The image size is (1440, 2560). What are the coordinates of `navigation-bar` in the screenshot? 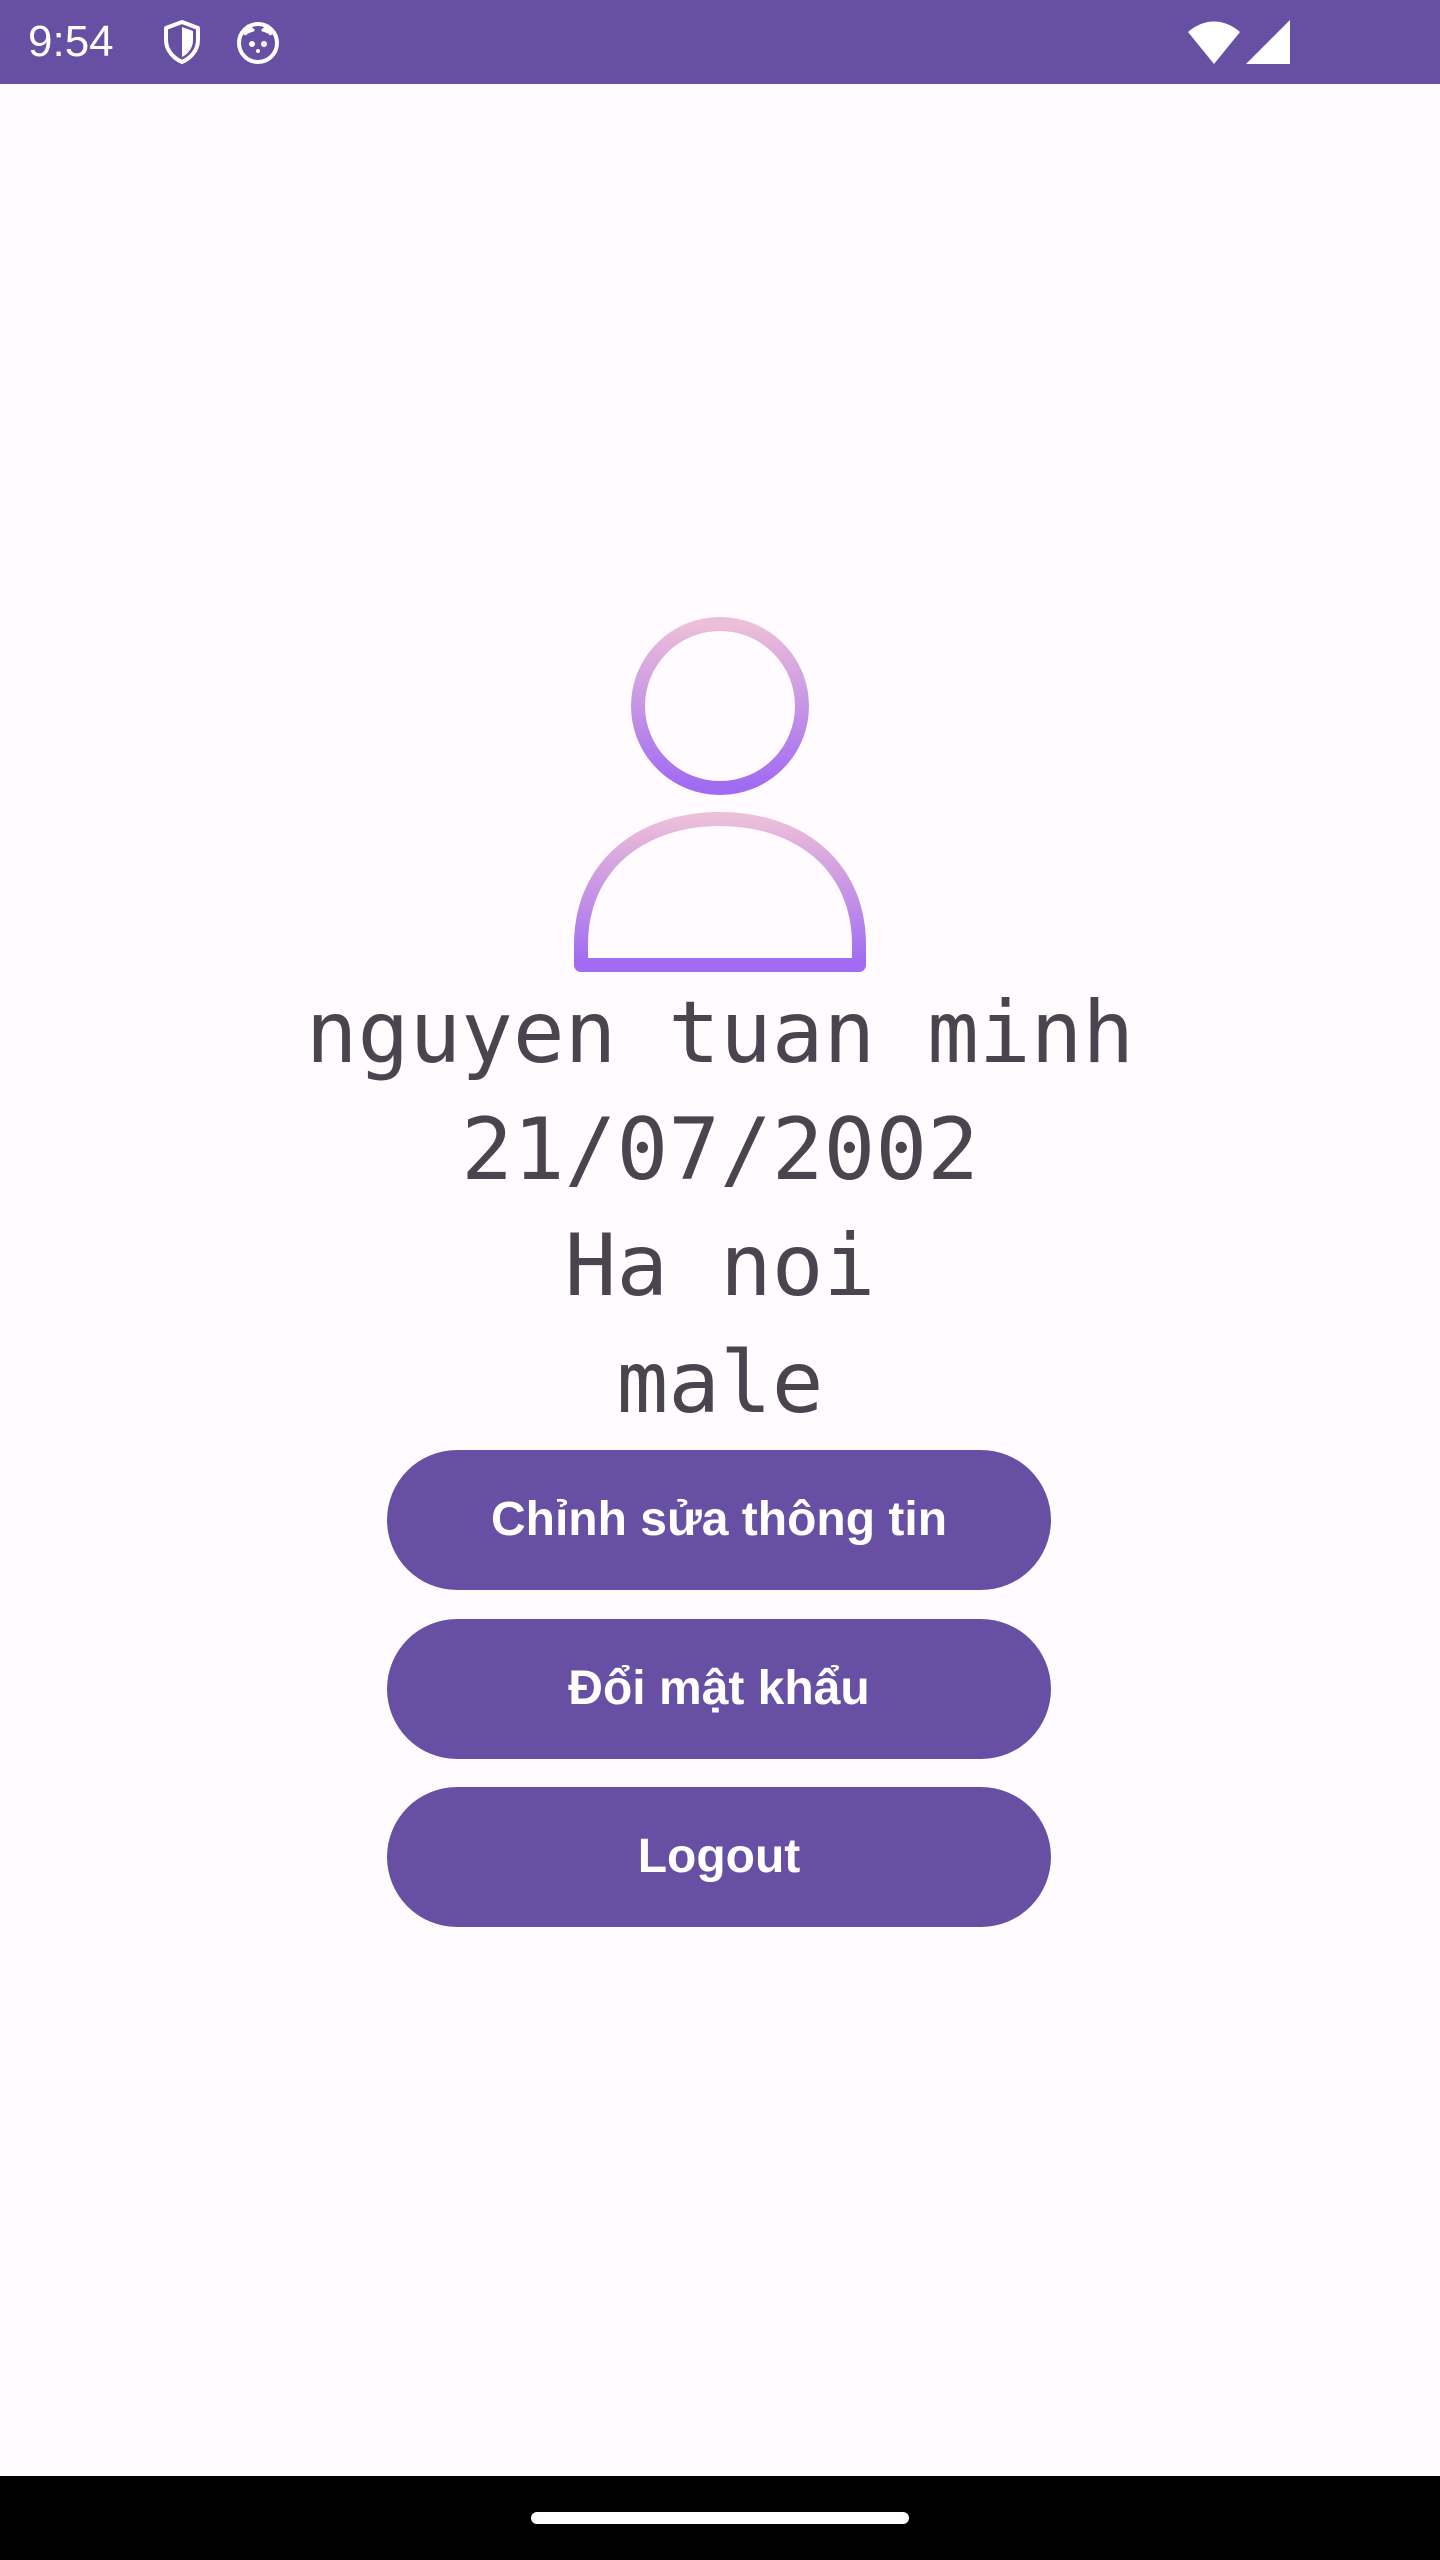 It's located at (720, 2518).